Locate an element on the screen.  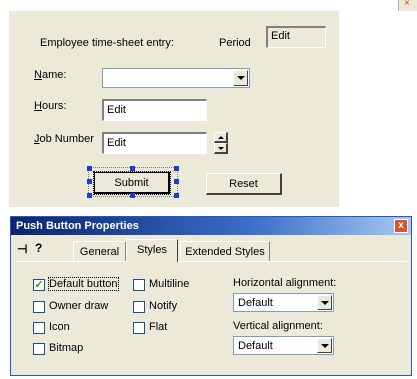
multiline-checkbox is located at coordinates (139, 285).